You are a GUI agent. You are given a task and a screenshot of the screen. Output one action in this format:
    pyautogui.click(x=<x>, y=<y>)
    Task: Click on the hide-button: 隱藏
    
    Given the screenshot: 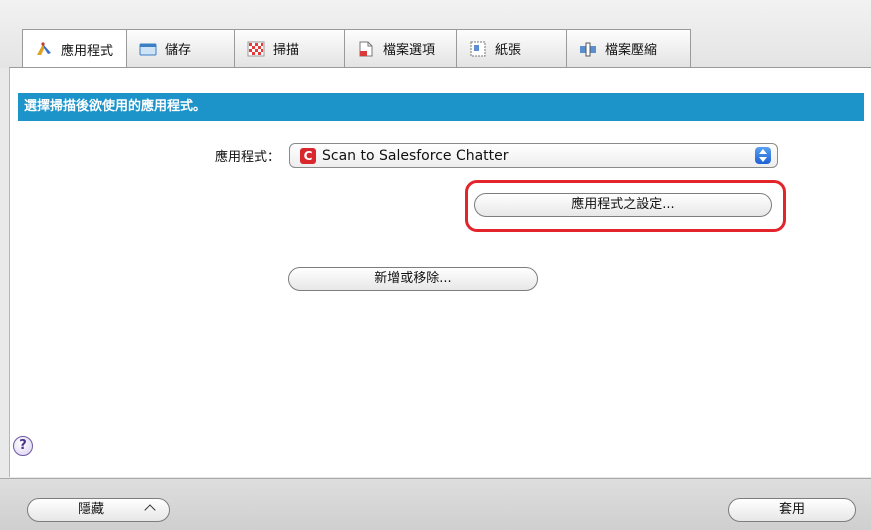 What is the action you would take?
    pyautogui.click(x=98, y=510)
    